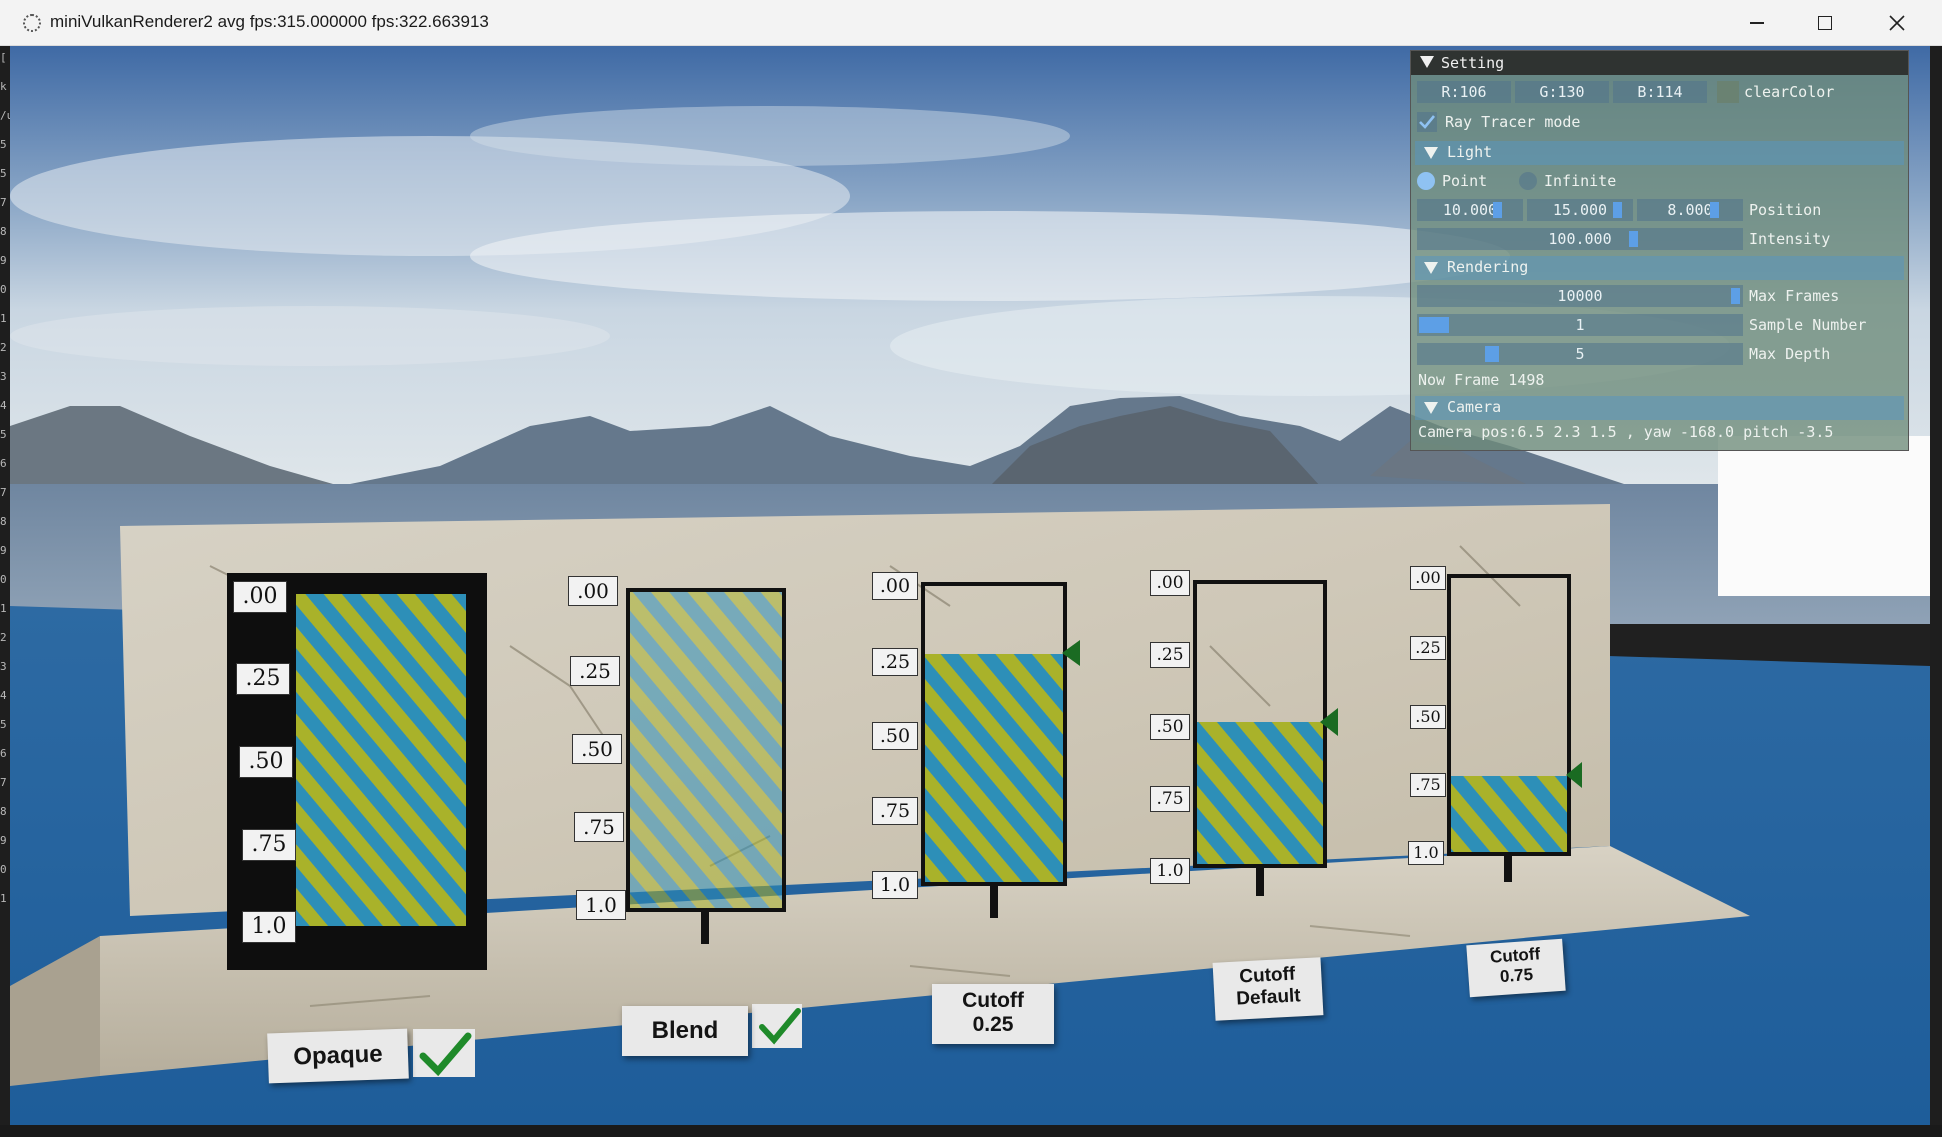  What do you see at coordinates (1470, 152) in the screenshot?
I see `light-section-label: Light` at bounding box center [1470, 152].